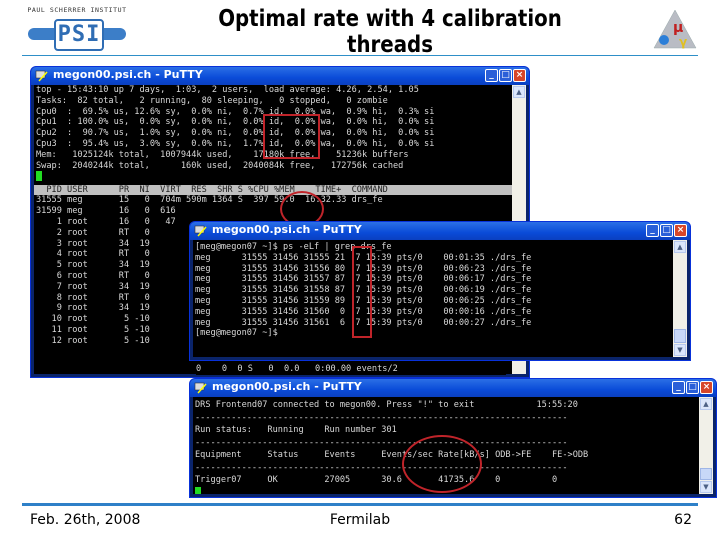 Image resolution: width=720 pixels, height=540 pixels. What do you see at coordinates (360, 520) in the screenshot?
I see `footer-venue: Fermilab` at bounding box center [360, 520].